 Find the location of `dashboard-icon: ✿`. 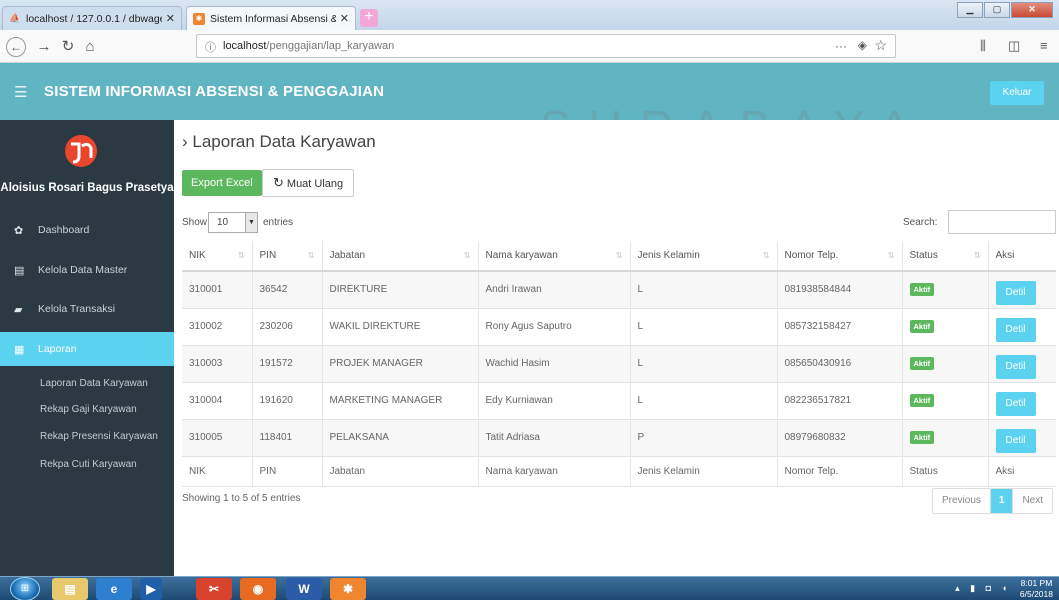

dashboard-icon: ✿ is located at coordinates (19, 230).